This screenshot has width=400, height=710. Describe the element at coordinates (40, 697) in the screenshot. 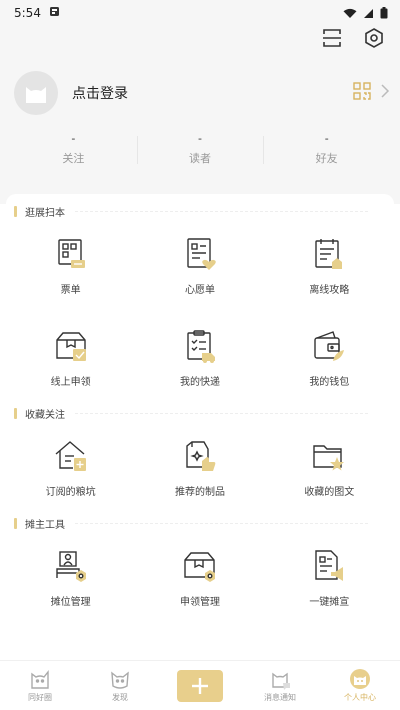

I see `tab-label: 同好圈` at that location.